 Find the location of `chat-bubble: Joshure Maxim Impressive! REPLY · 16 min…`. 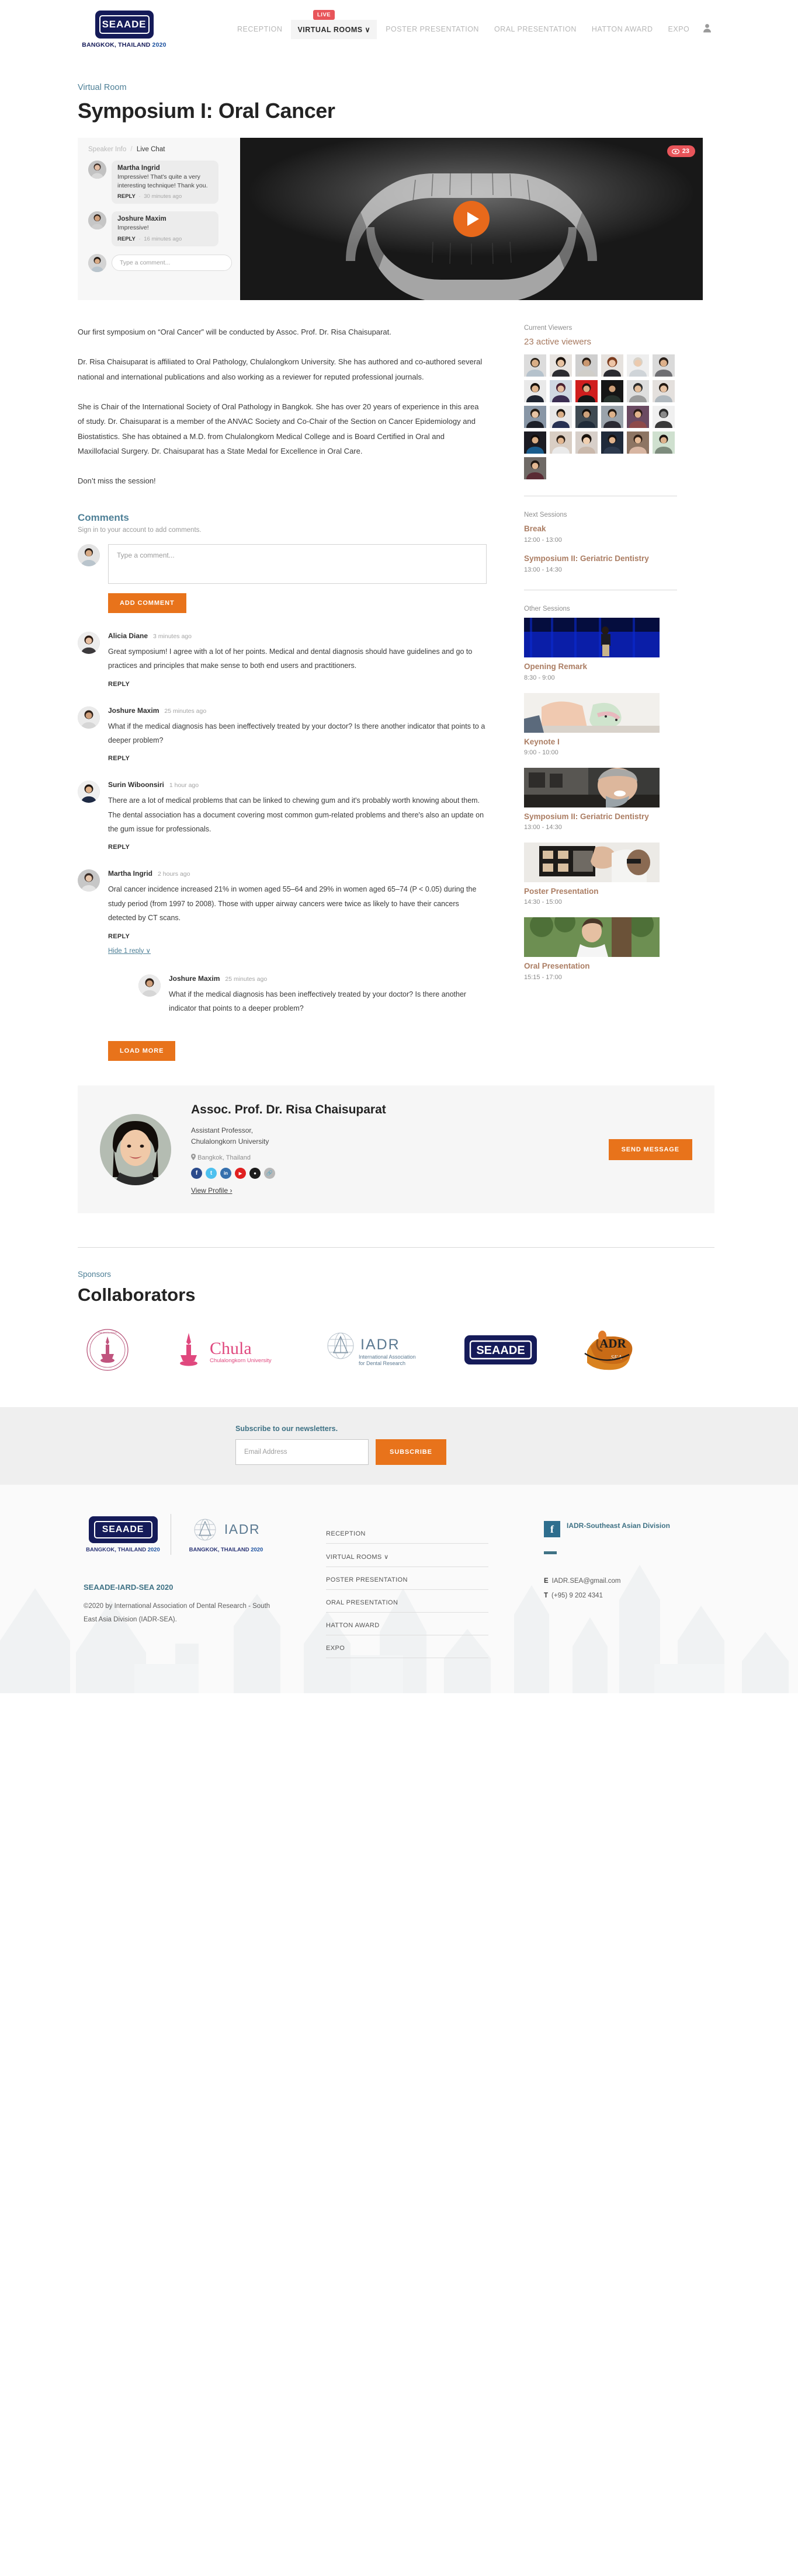

chat-bubble: Joshure Maxim Impressive! REPLY · 16 min… is located at coordinates (165, 228).